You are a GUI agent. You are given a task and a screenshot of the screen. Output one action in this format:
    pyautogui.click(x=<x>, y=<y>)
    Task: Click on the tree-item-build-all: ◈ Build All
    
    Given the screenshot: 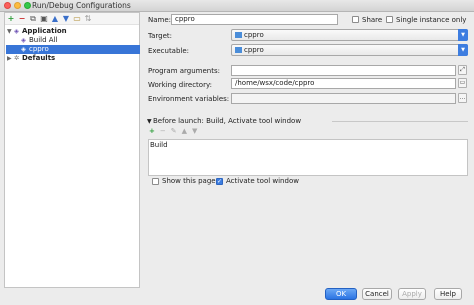 What is the action you would take?
    pyautogui.click(x=80, y=40)
    